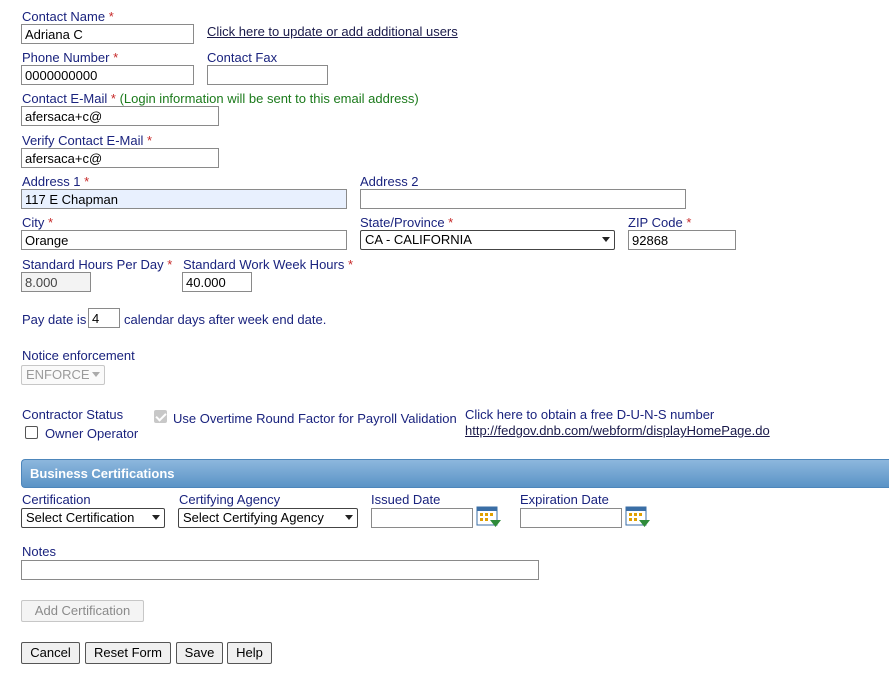 Image resolution: width=889 pixels, height=678 pixels. What do you see at coordinates (97, 264) in the screenshot?
I see `hours-per-day-label: Standard Hours Per Day *` at bounding box center [97, 264].